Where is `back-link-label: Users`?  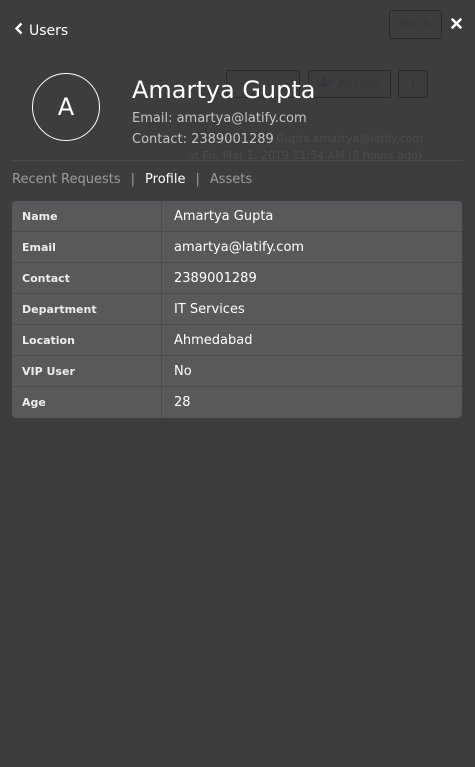 back-link-label: Users is located at coordinates (49, 30).